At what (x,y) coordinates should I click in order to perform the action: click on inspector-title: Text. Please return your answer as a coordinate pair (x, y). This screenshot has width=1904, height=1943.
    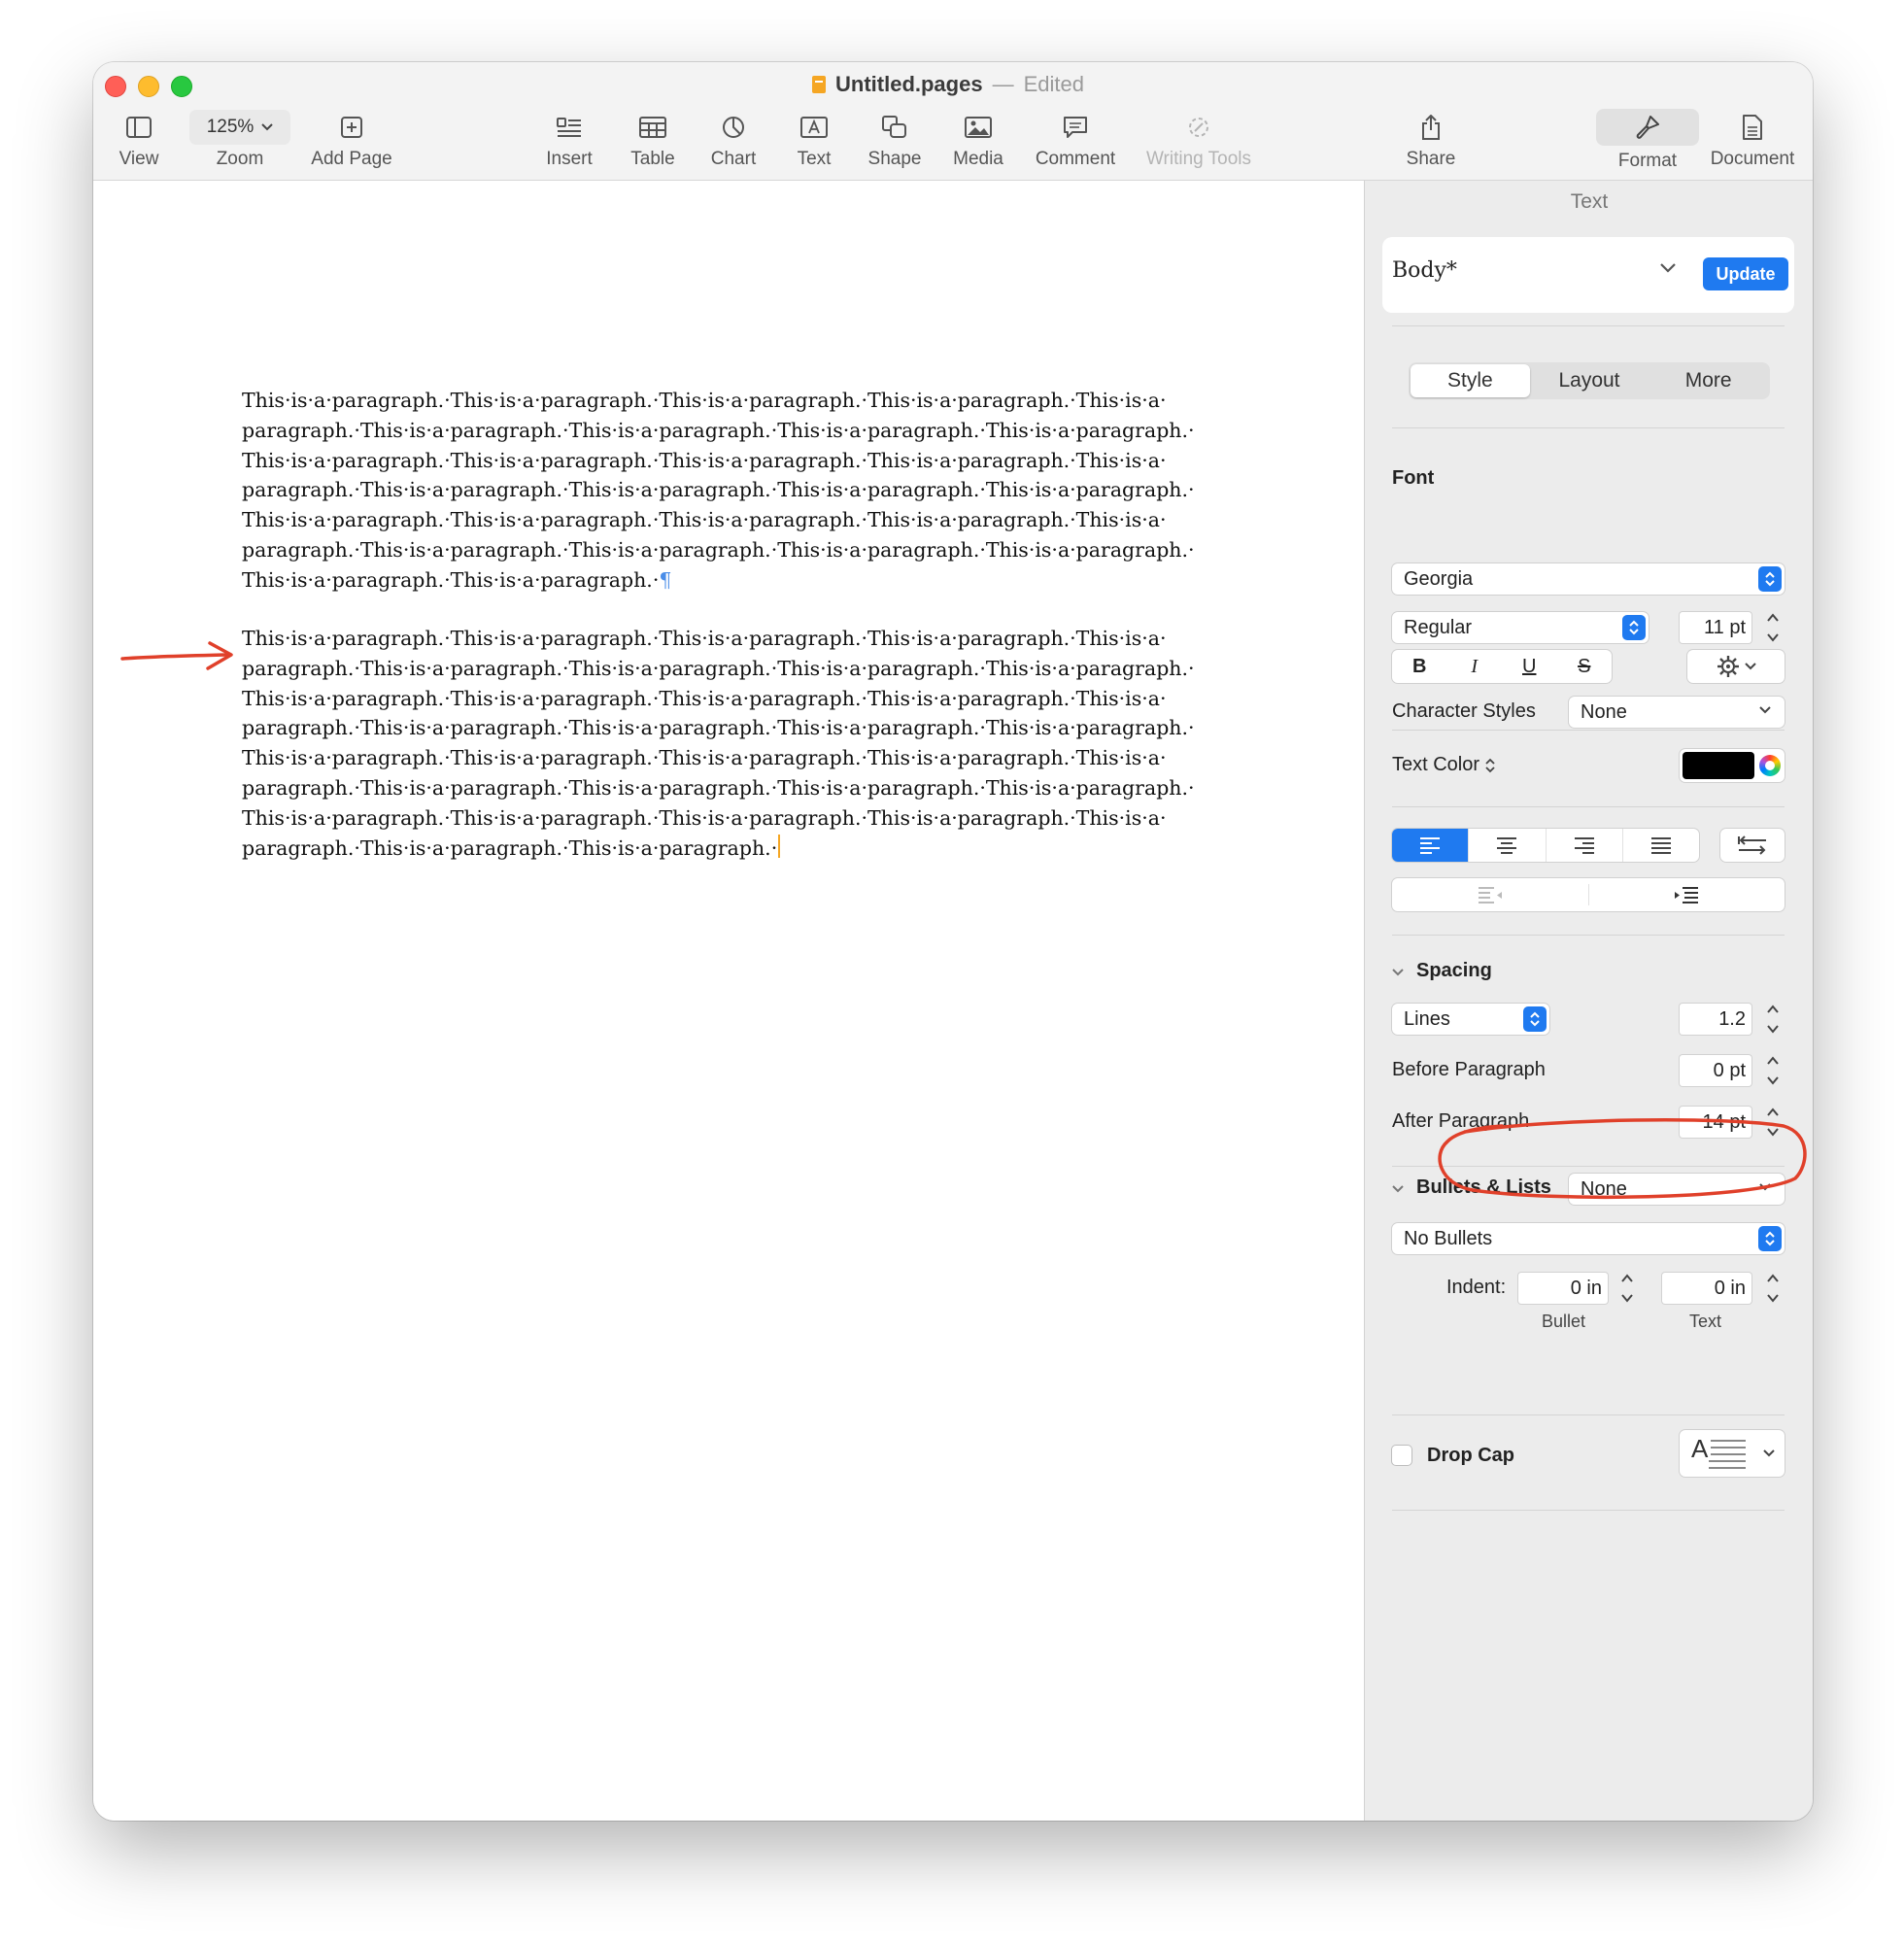
    Looking at the image, I should click on (1589, 202).